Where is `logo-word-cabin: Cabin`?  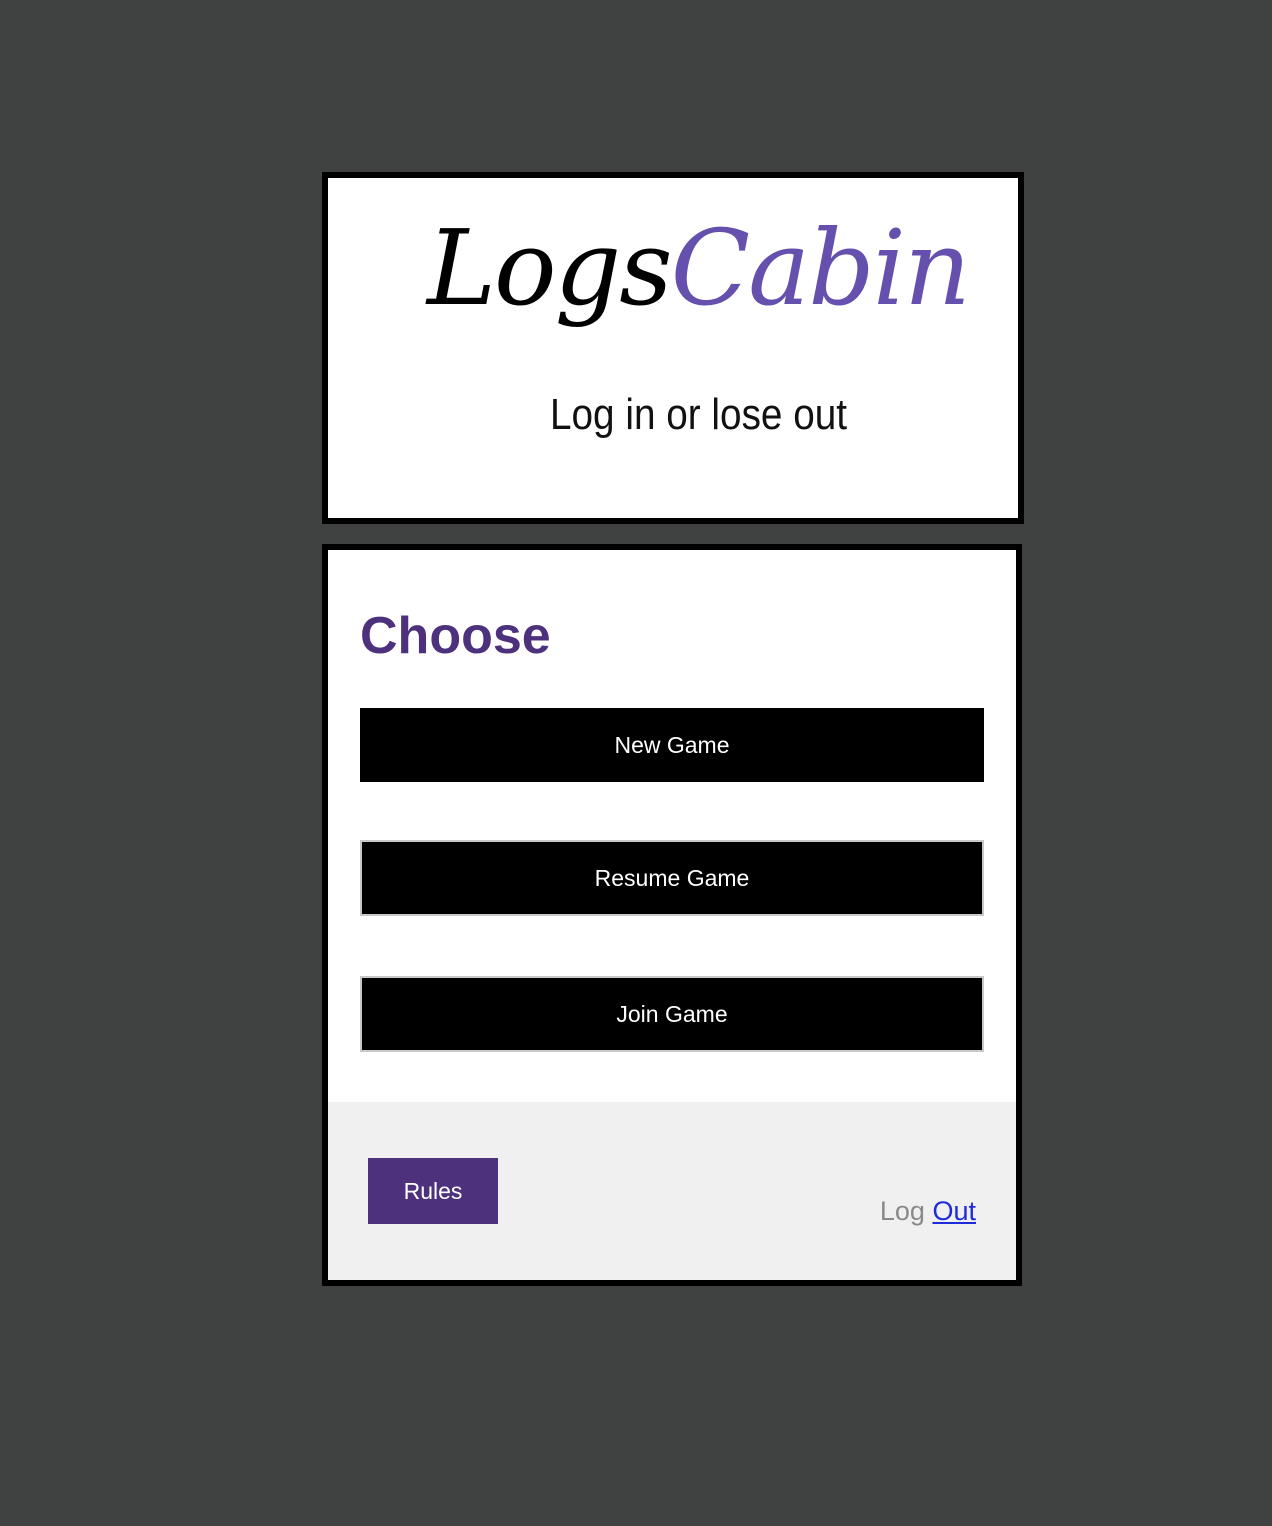 logo-word-cabin: Cabin is located at coordinates (820, 268).